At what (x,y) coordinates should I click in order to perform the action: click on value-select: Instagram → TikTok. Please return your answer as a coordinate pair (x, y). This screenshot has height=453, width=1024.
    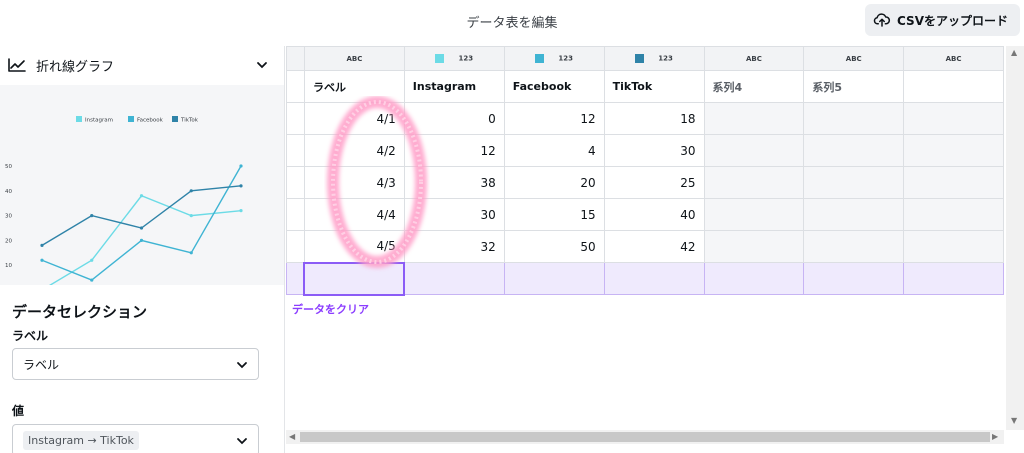
    Looking at the image, I should click on (135, 438).